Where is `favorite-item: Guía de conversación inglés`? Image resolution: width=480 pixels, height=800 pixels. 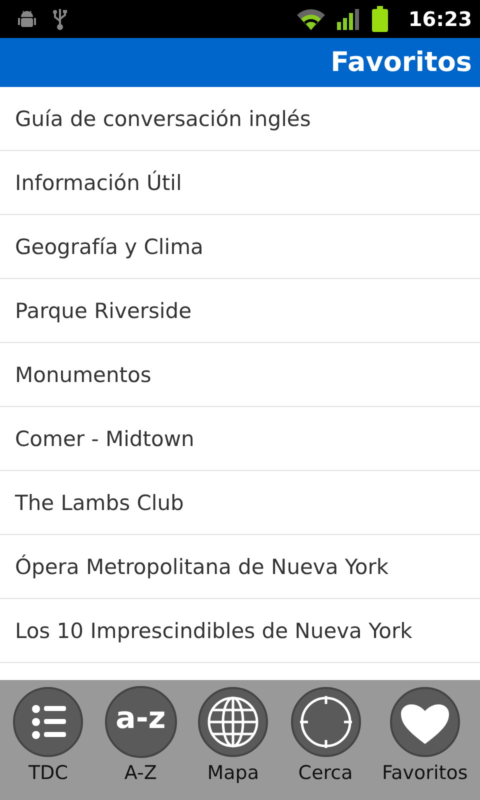 favorite-item: Guía de conversación inglés is located at coordinates (240, 119).